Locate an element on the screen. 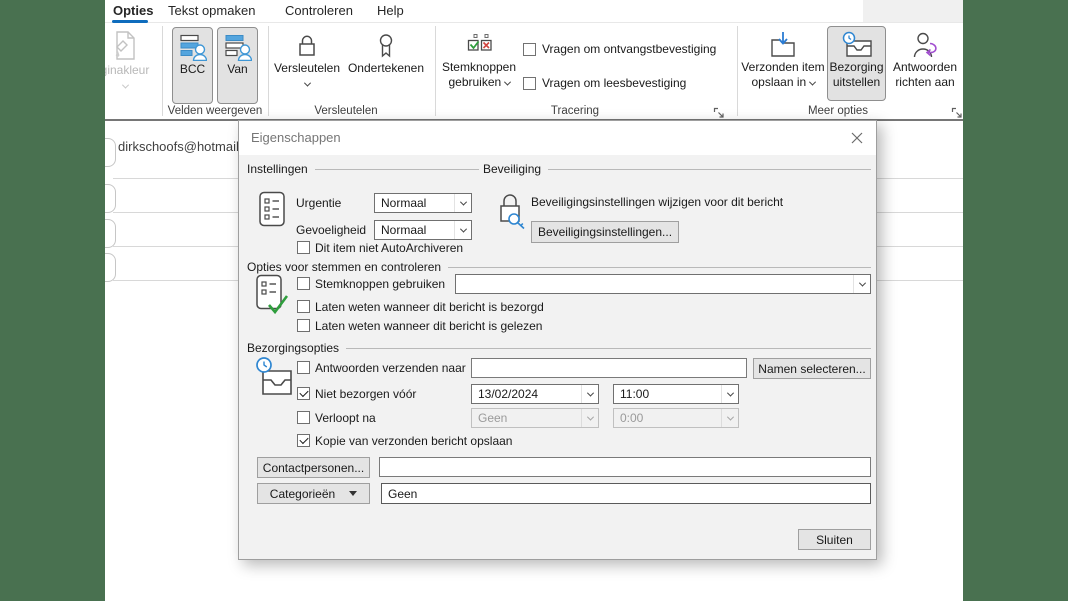  save-sent-folder-icon is located at coordinates (783, 45).